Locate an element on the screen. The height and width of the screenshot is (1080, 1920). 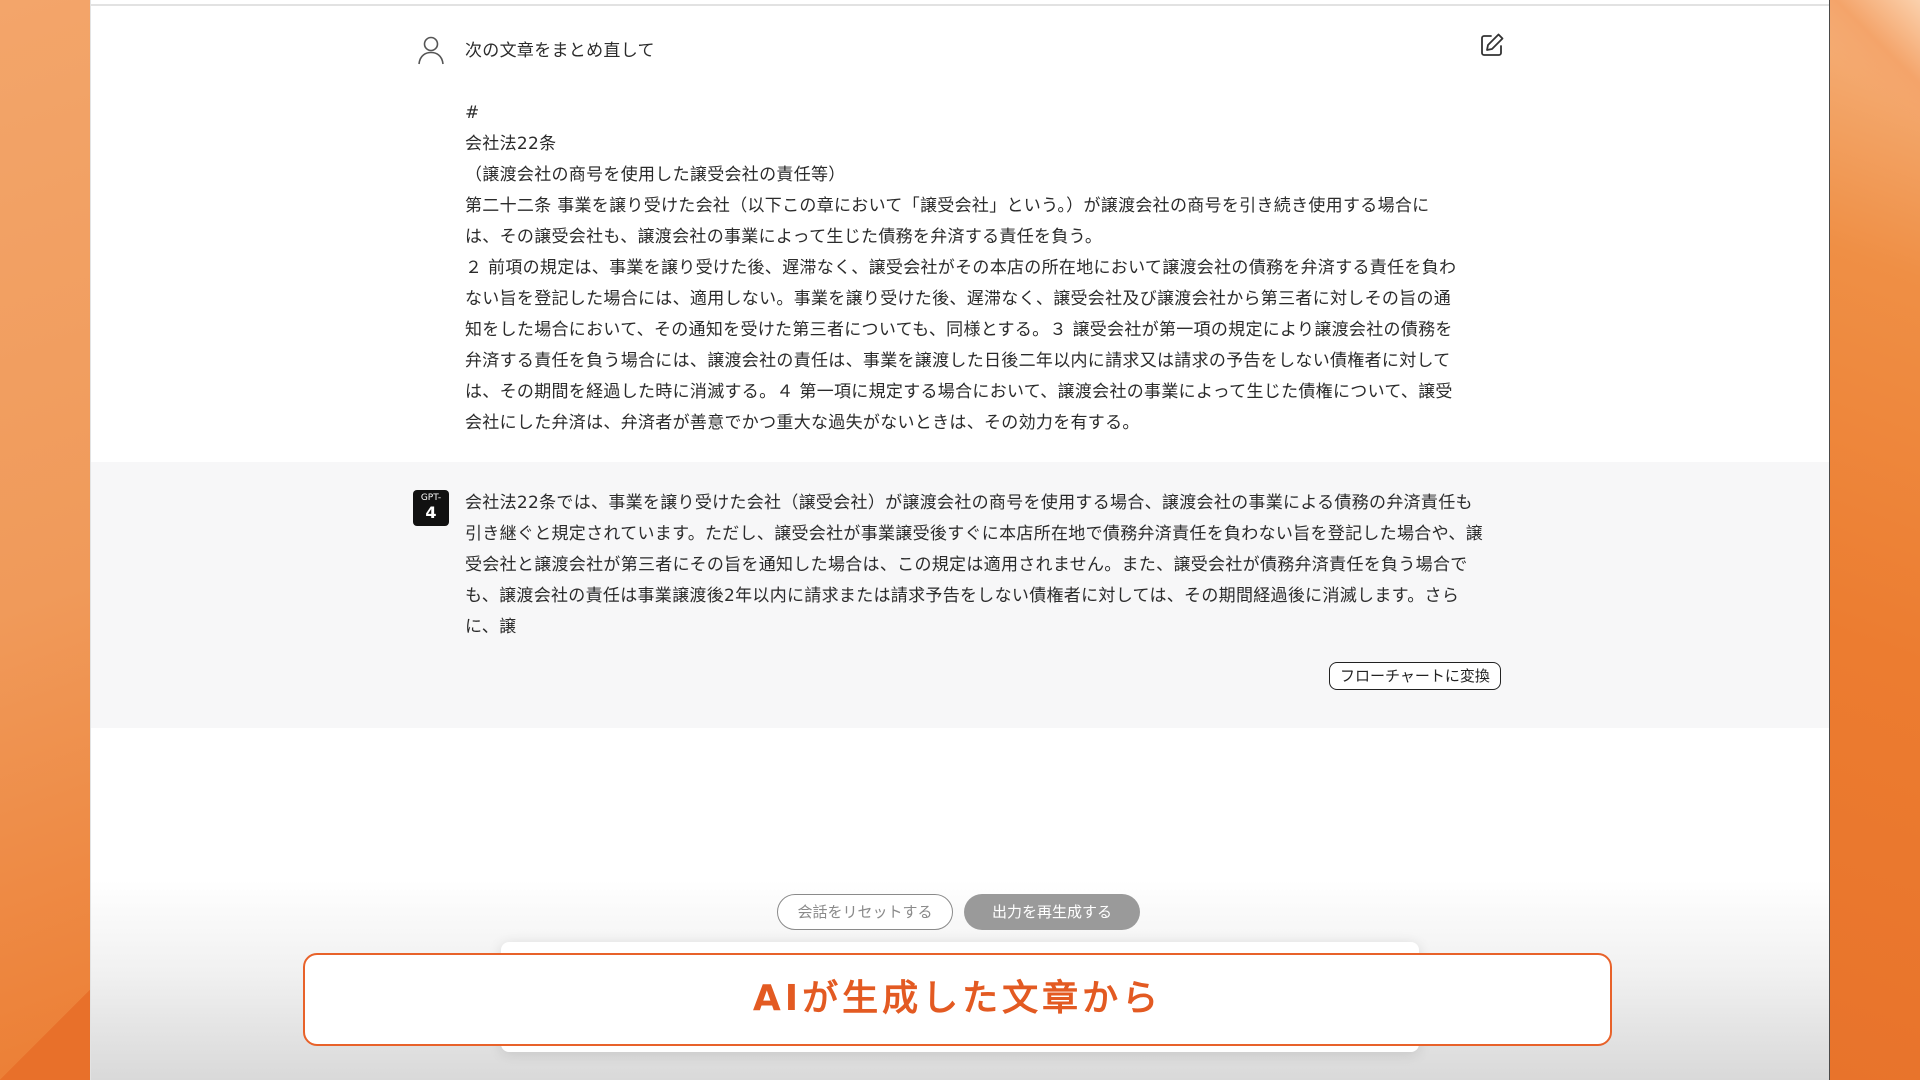
edit-icon is located at coordinates (1492, 45).